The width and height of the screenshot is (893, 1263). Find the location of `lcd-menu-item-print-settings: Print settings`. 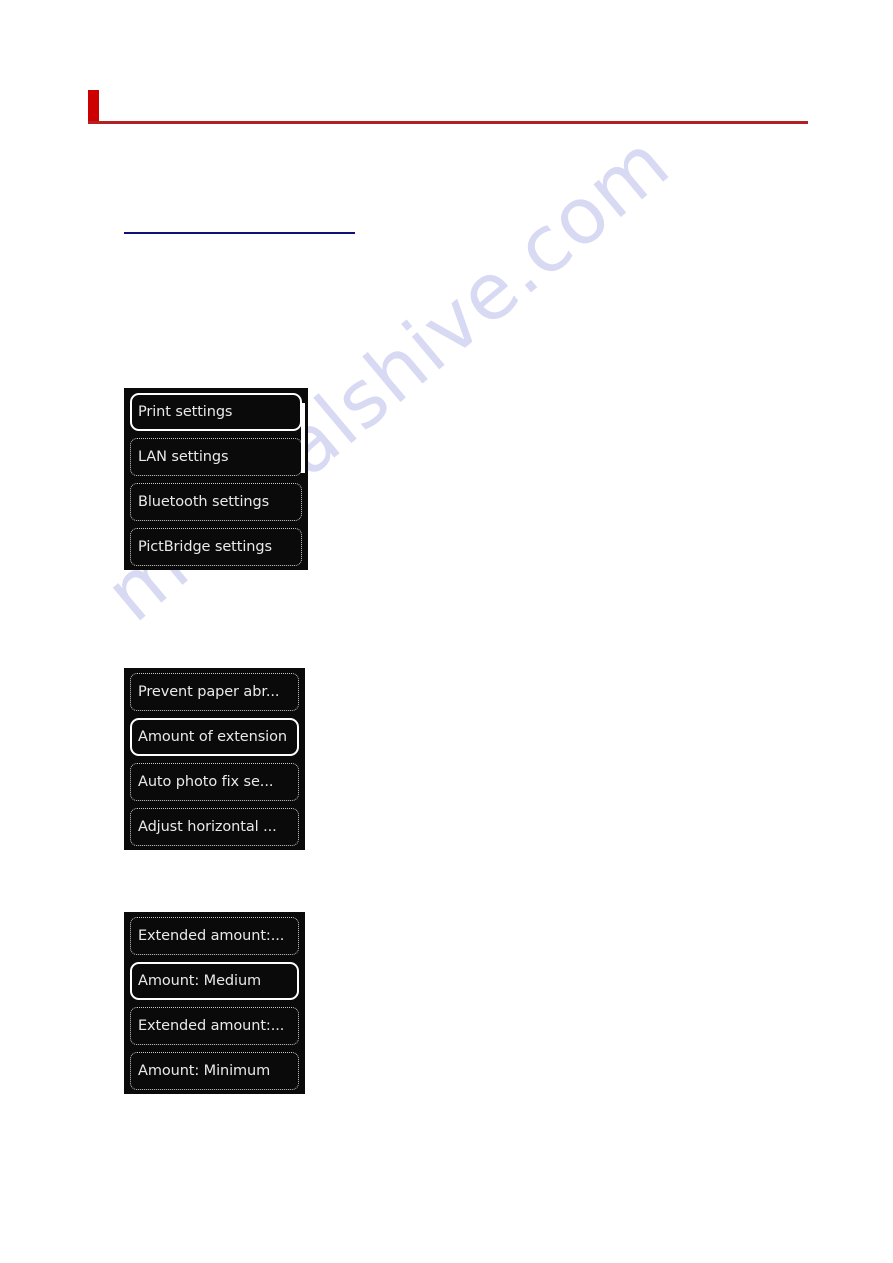

lcd-menu-item-print-settings: Print settings is located at coordinates (216, 412).